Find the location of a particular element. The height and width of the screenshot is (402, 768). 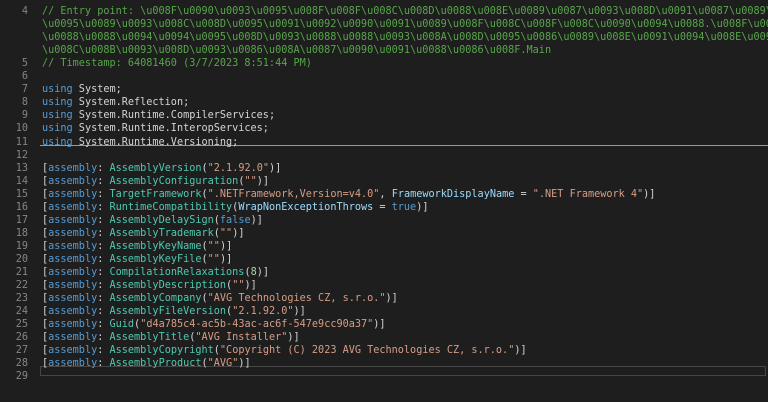

token-ns: System; is located at coordinates (97, 90).